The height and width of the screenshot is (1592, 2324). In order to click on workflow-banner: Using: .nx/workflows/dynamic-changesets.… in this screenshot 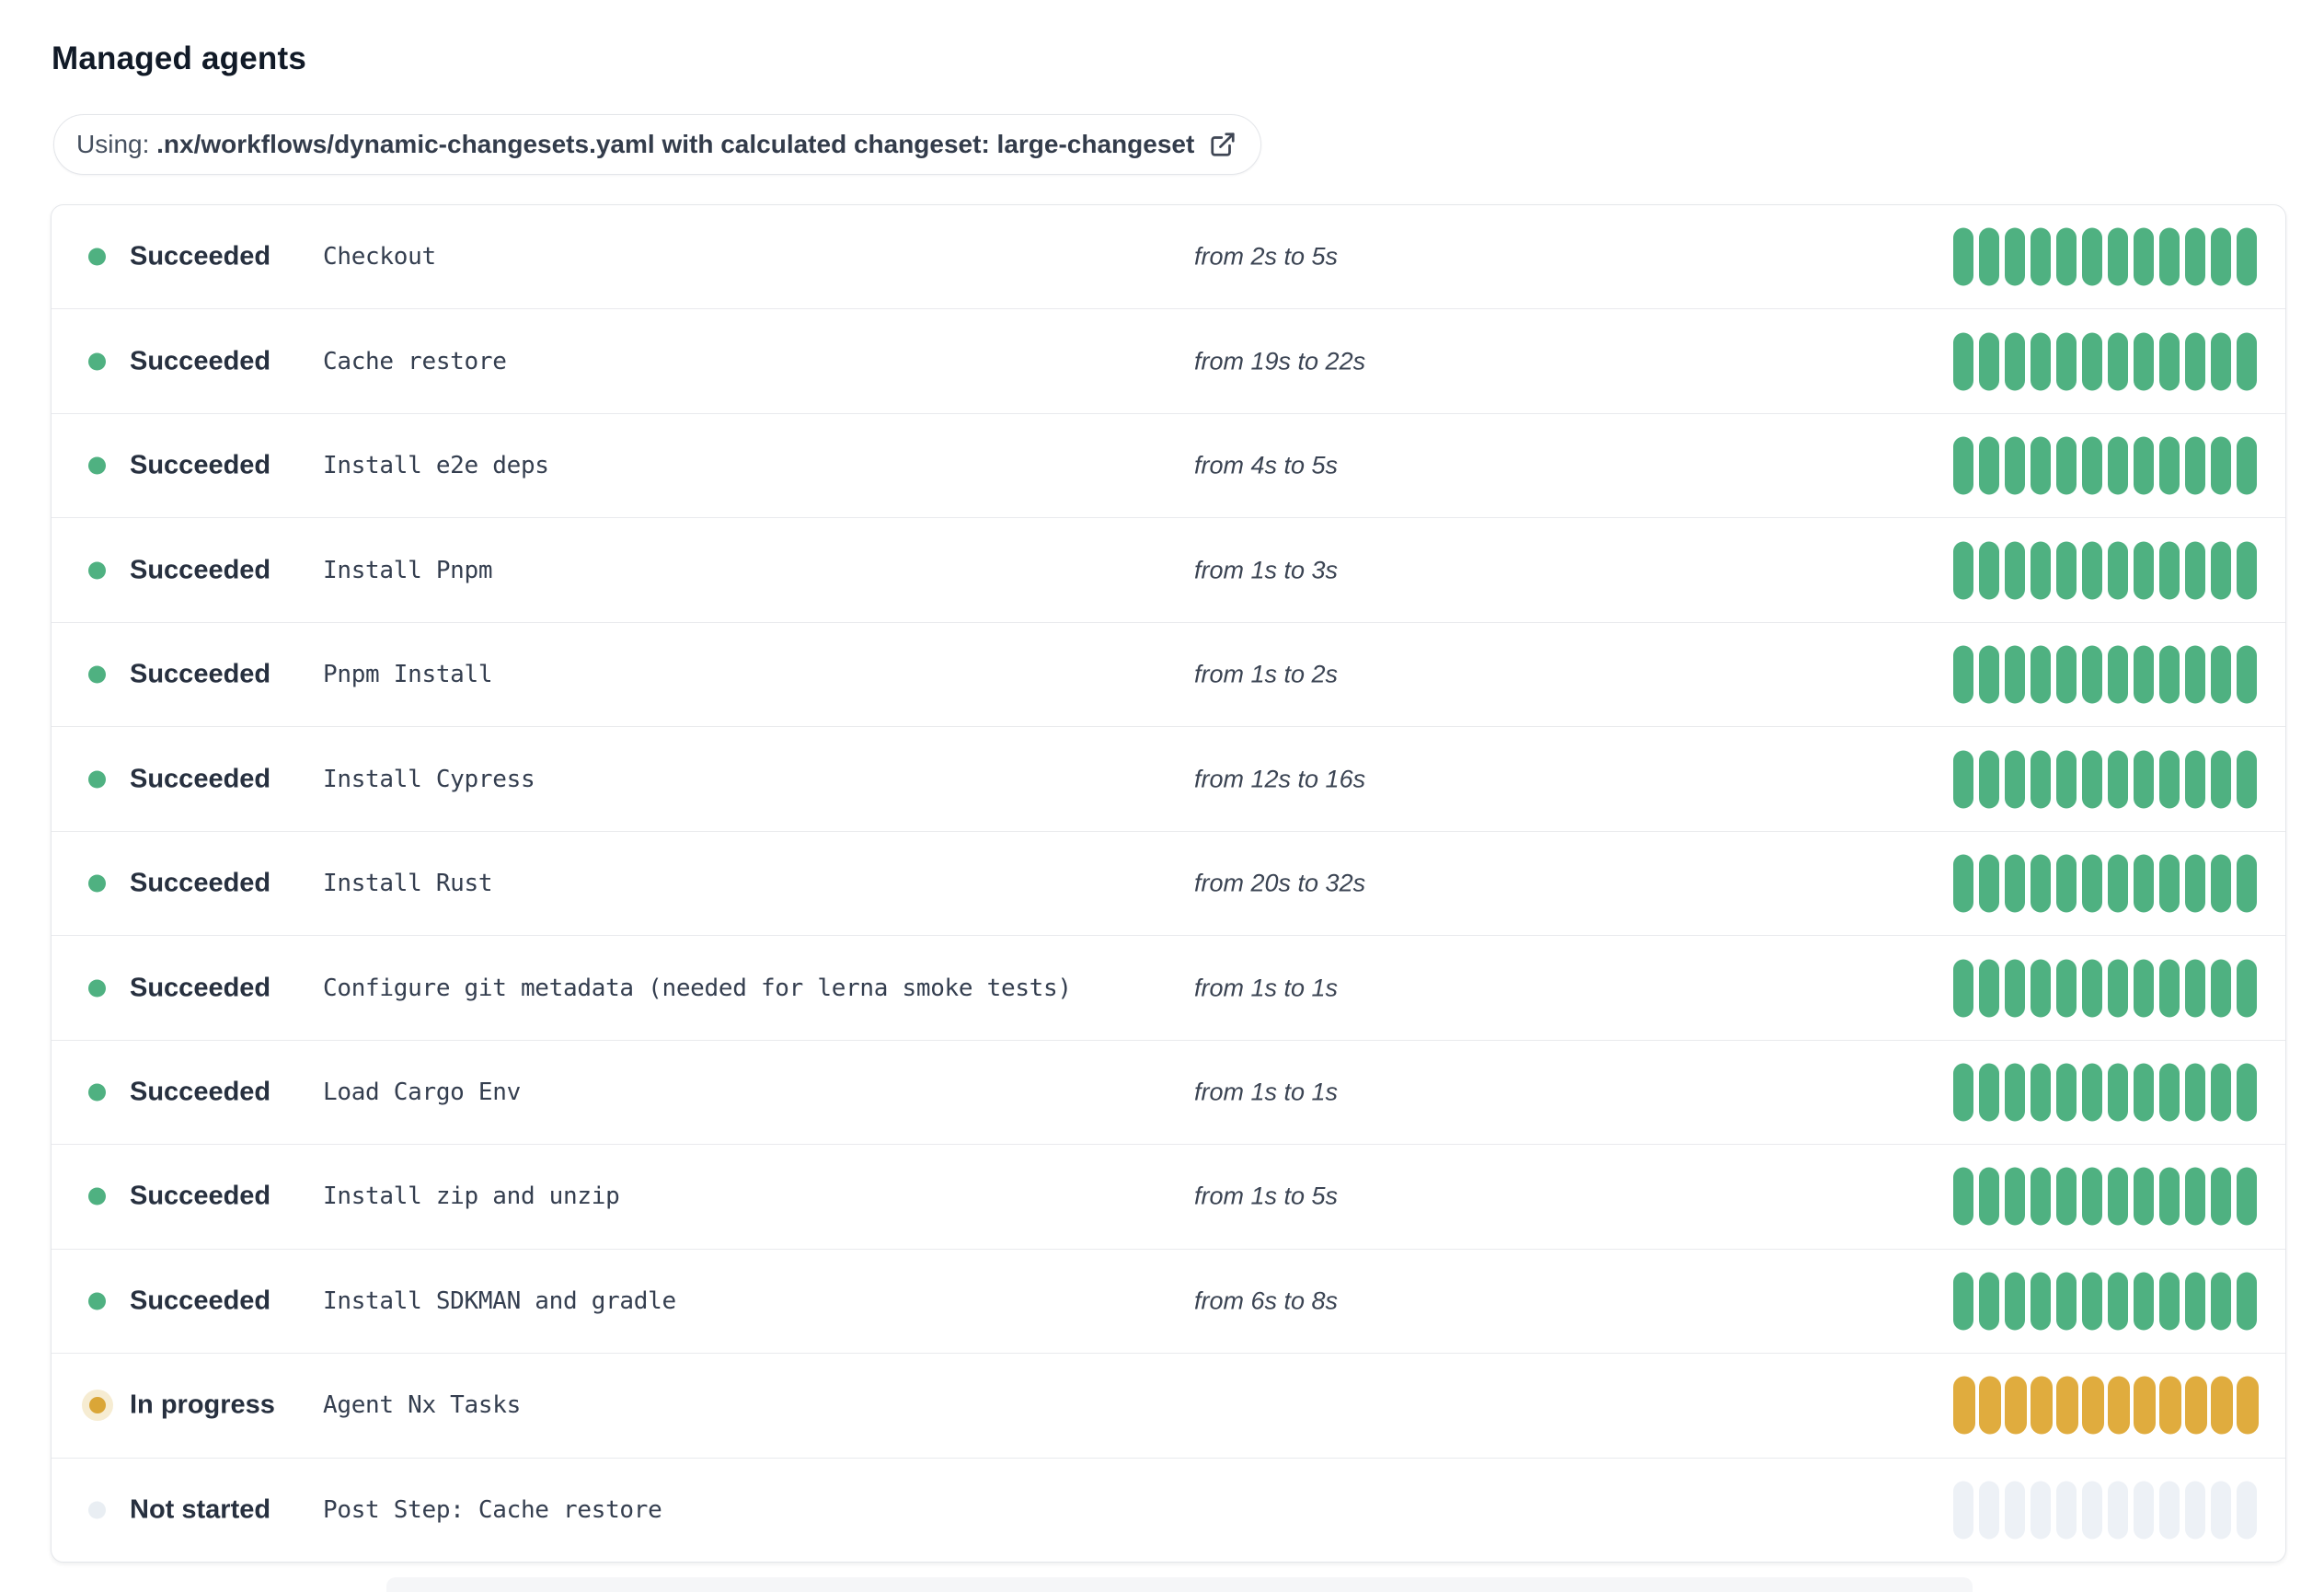, I will do `click(657, 144)`.